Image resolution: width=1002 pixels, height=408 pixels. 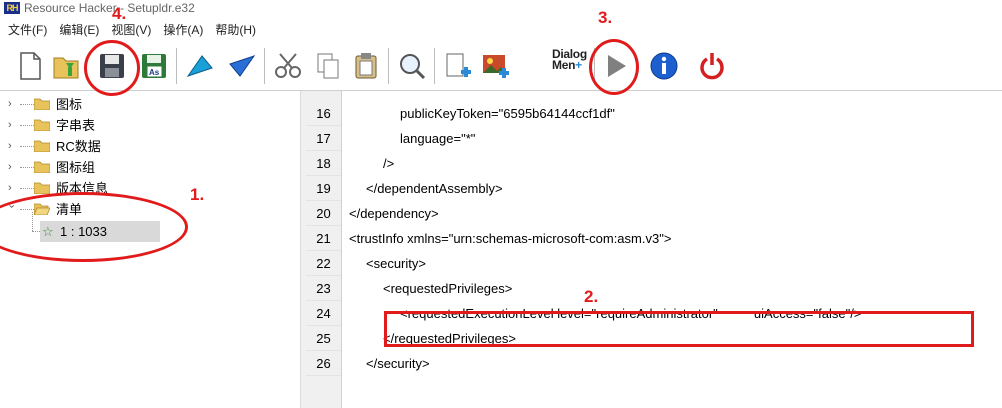 I want to click on annotation-label-2: 2., so click(x=591, y=296).